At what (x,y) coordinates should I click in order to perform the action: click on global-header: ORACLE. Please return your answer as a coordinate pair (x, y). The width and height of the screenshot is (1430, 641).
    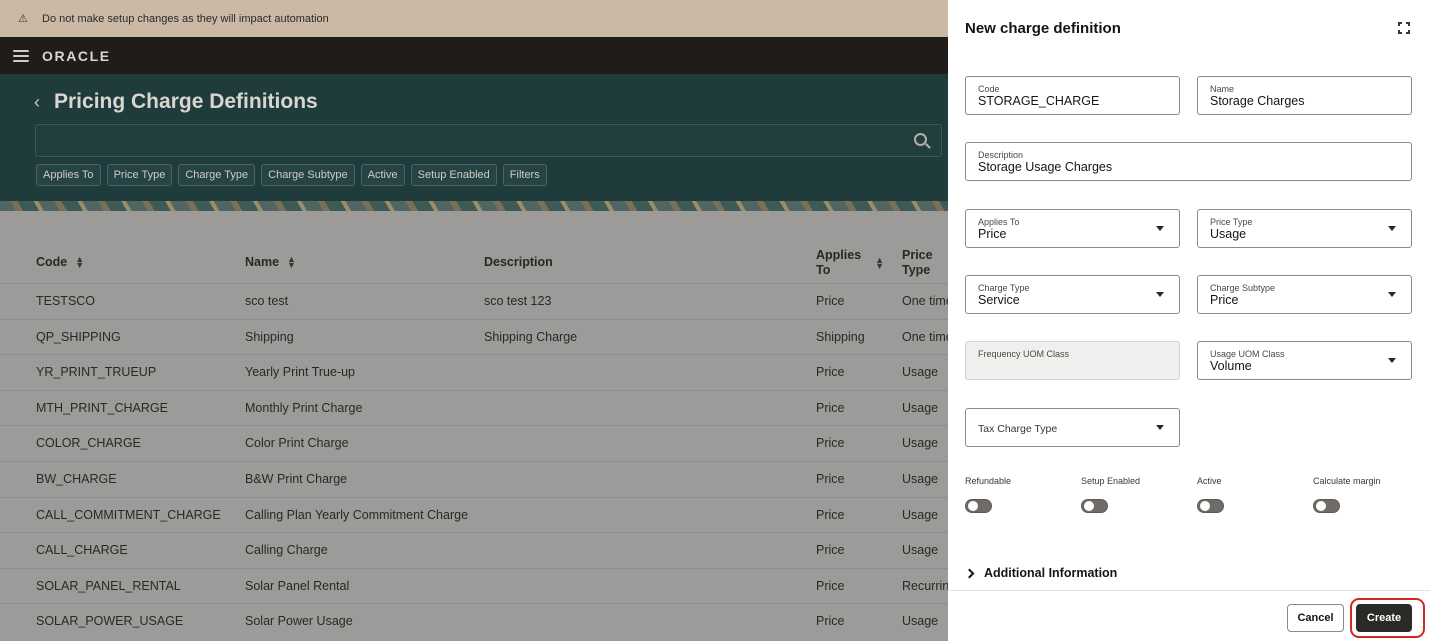
    Looking at the image, I should click on (474, 55).